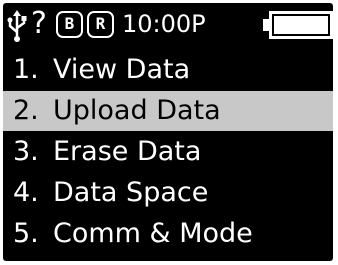  What do you see at coordinates (122, 69) in the screenshot?
I see `menu-item-label: View Data` at bounding box center [122, 69].